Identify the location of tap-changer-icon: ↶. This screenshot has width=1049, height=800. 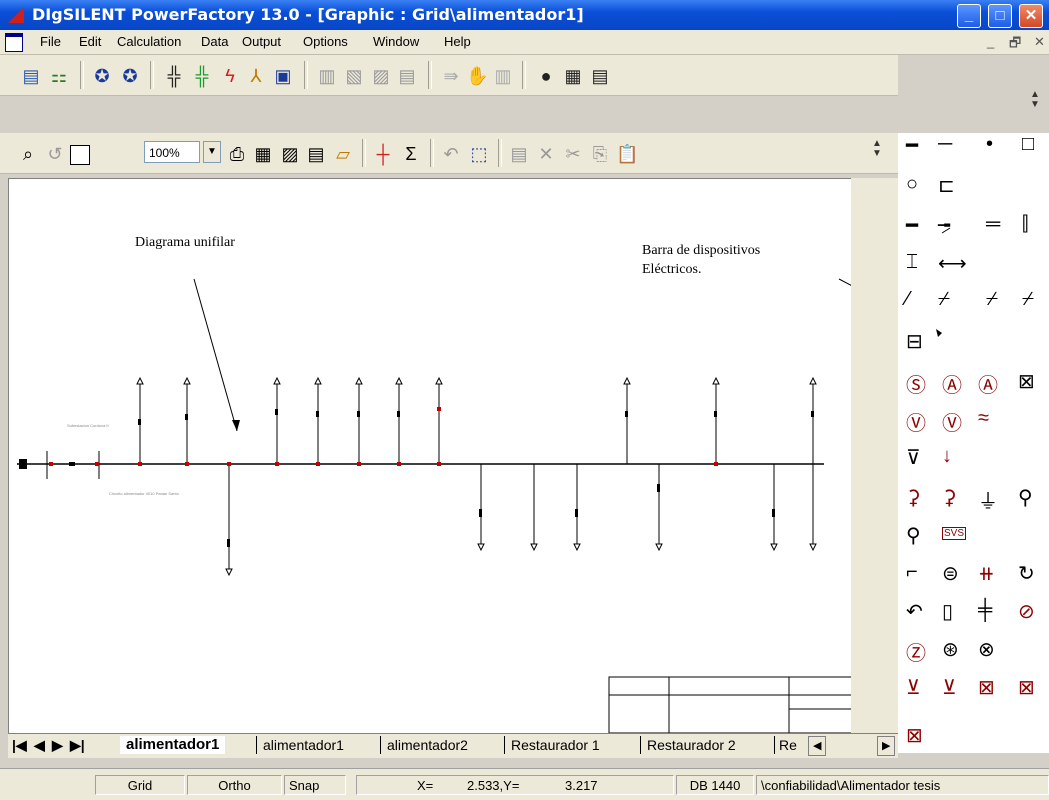
(914, 611).